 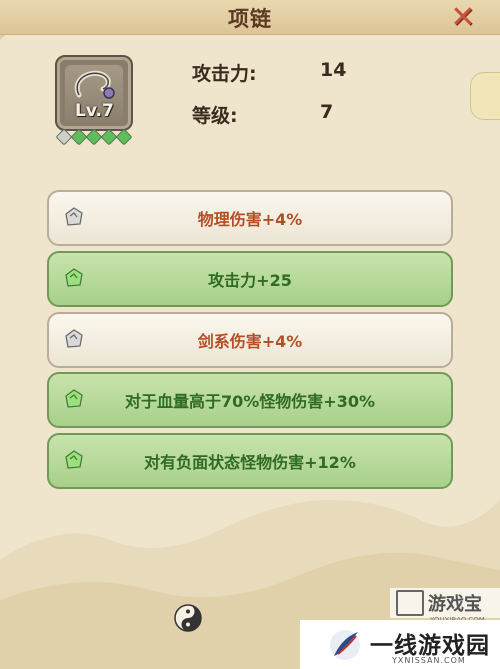 I want to click on bonus-row: 物理伤害+4%, so click(x=250, y=218).